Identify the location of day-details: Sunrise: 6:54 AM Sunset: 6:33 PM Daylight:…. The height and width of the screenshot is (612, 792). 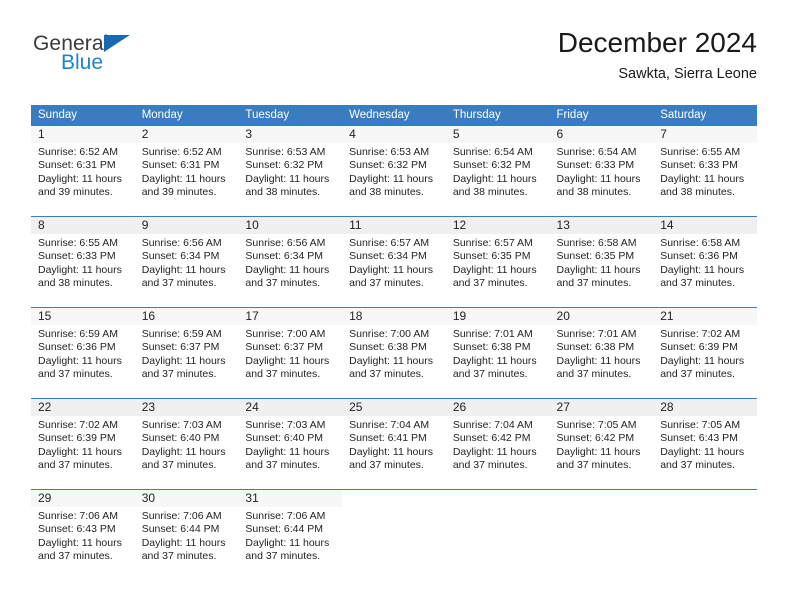
(602, 171).